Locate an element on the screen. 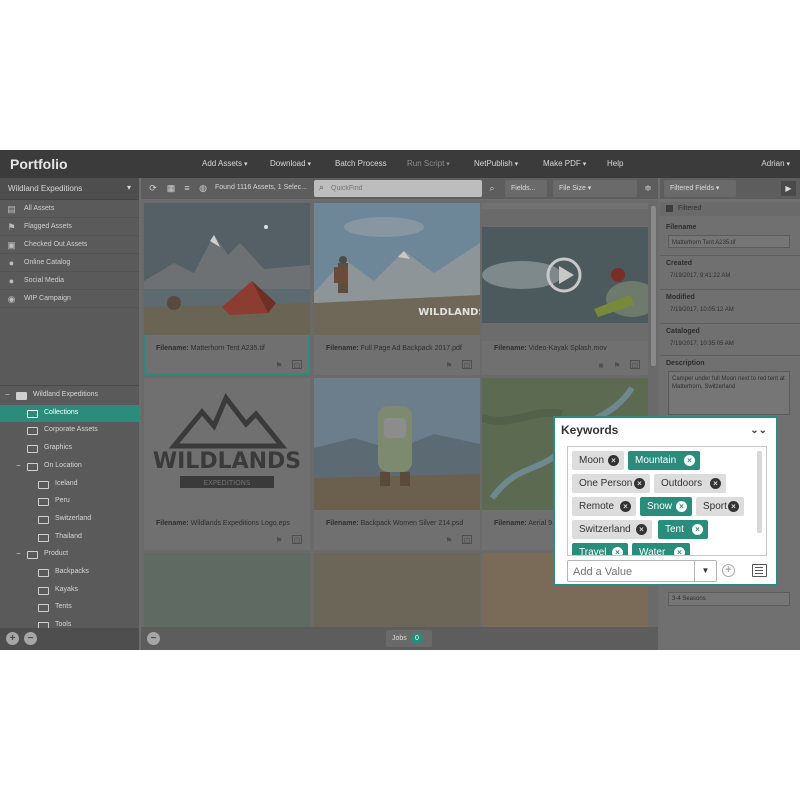 This screenshot has width=800, height=800. keyword-chip: Tent × is located at coordinates (683, 529).